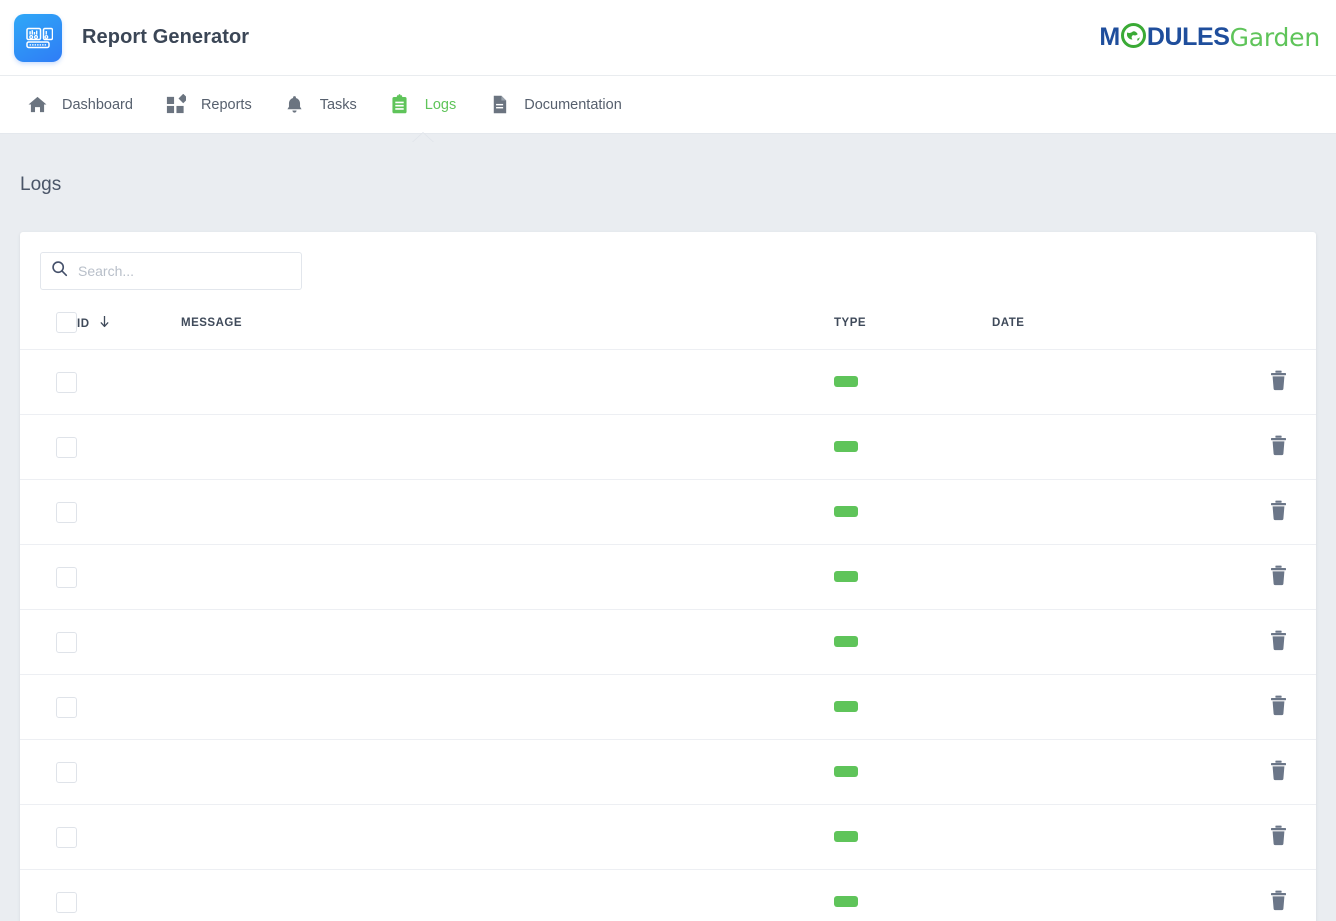  Describe the element at coordinates (37, 105) in the screenshot. I see `home-icon` at that location.